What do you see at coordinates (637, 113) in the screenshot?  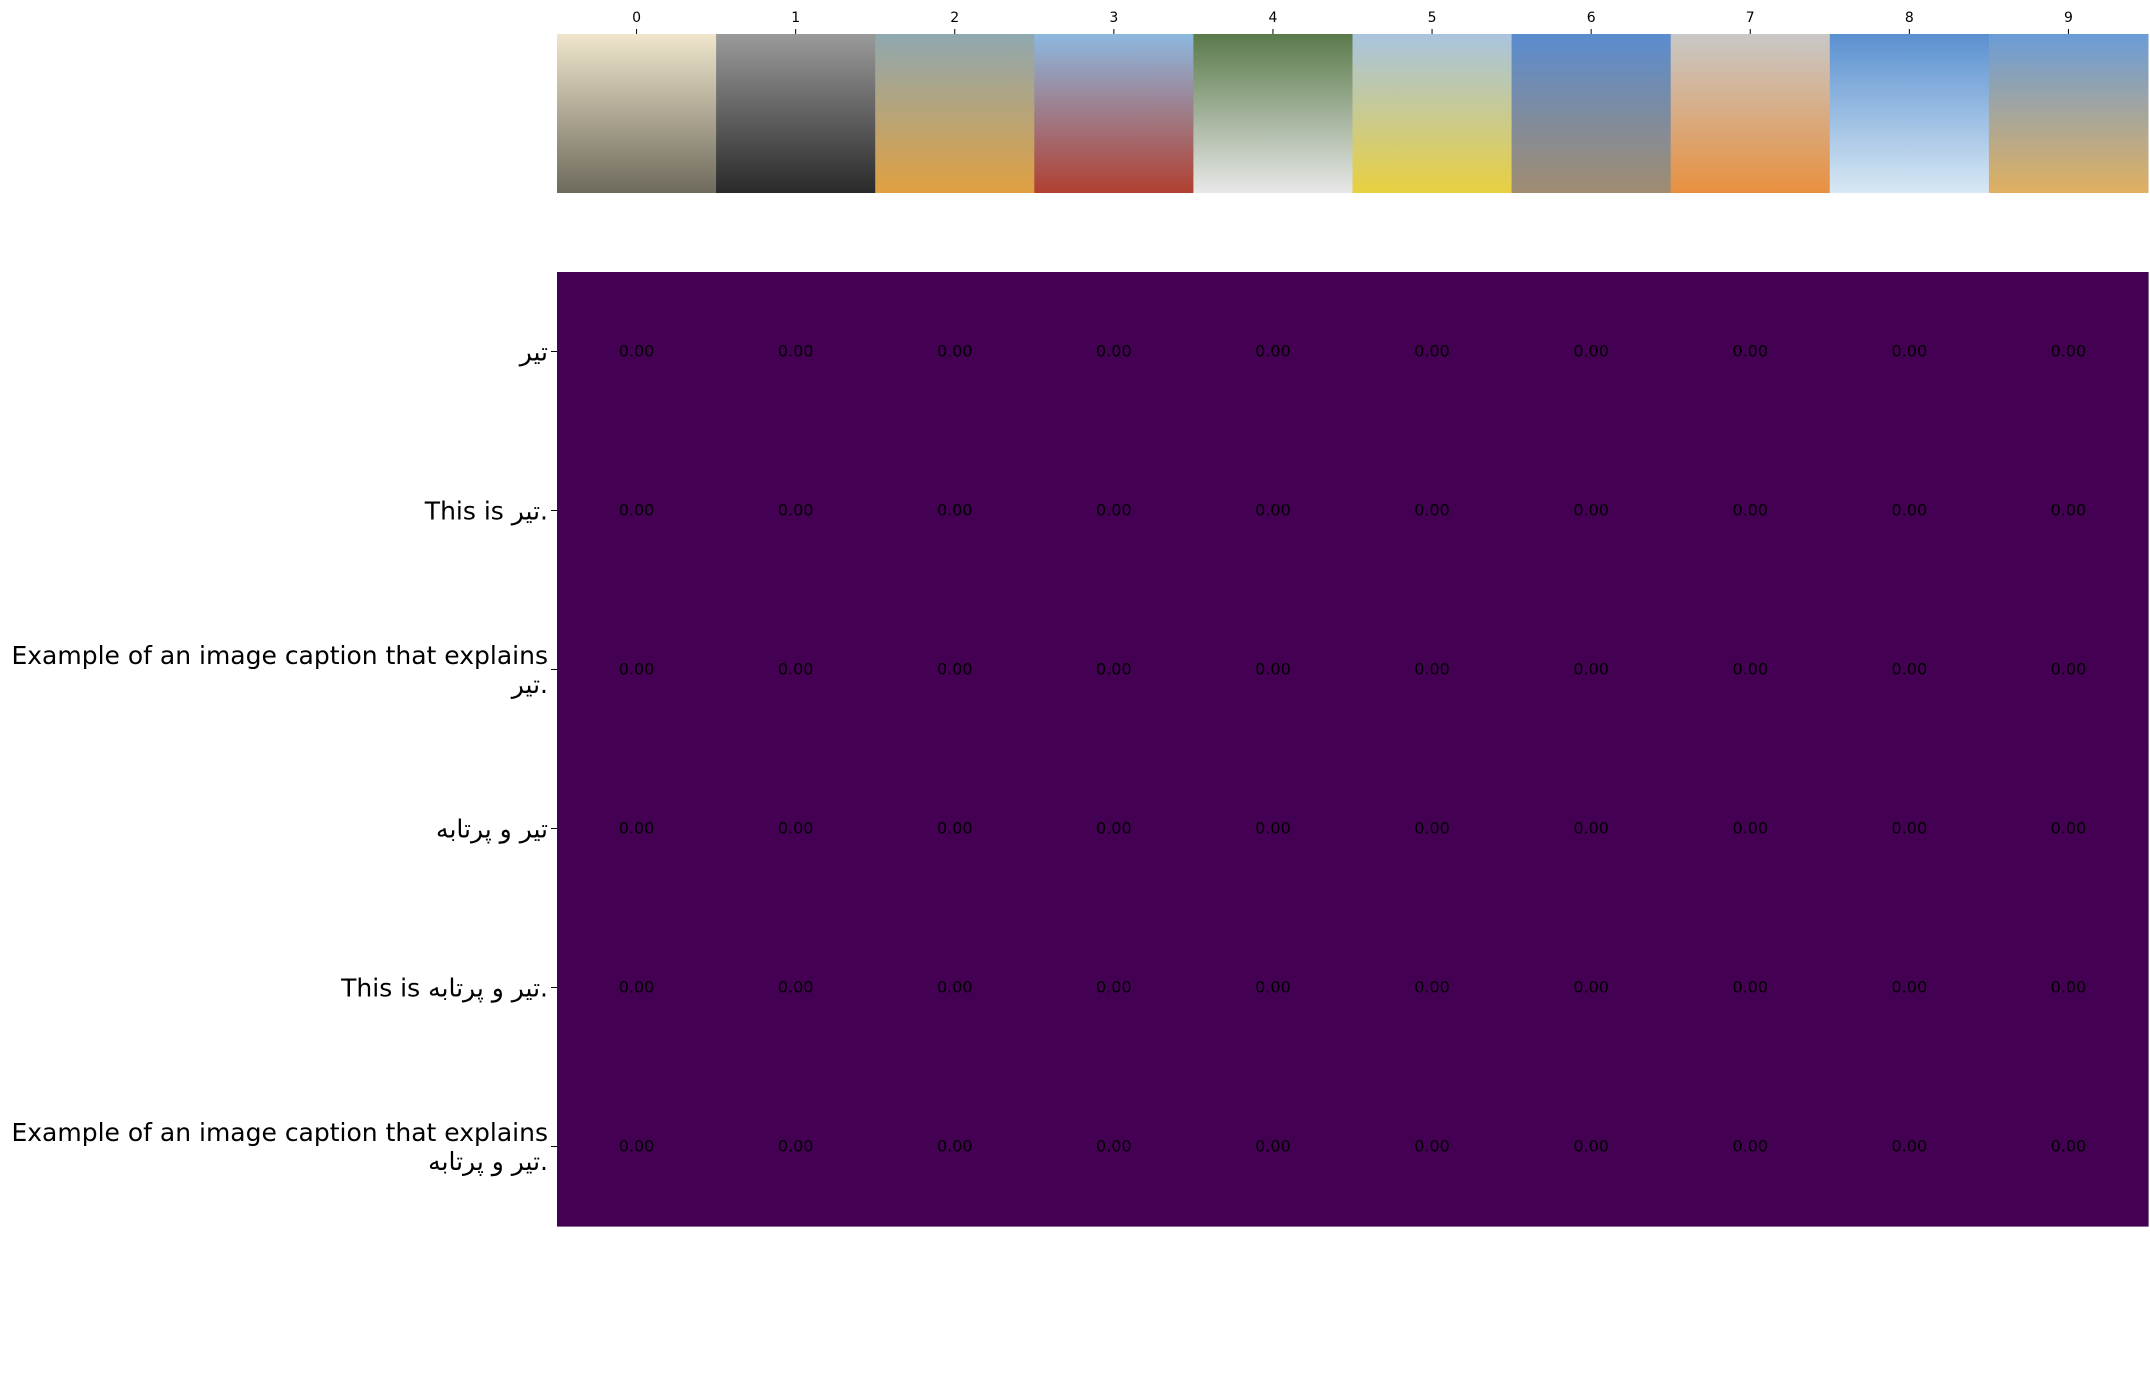 I see `arrow-drawings-image` at bounding box center [637, 113].